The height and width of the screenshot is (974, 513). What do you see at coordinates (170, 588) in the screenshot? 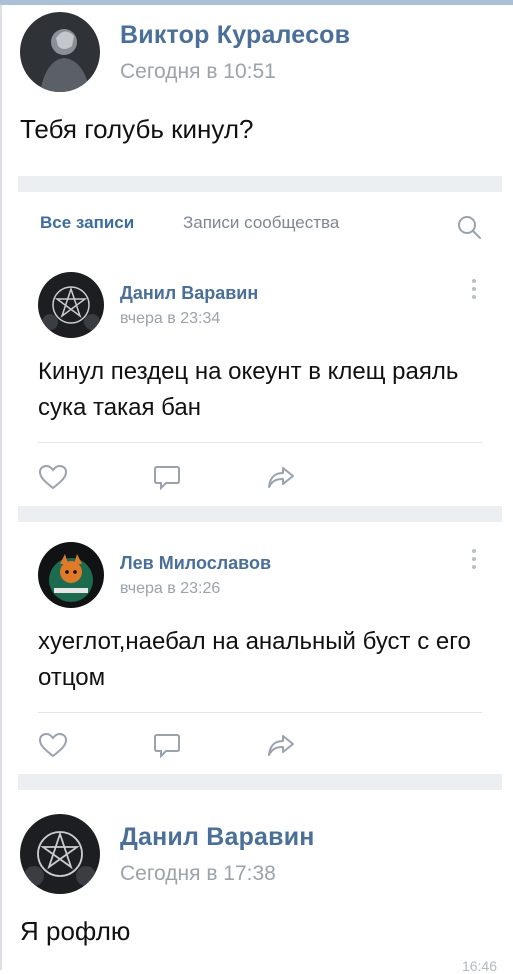
I see `post-time: вчера в 23:26` at bounding box center [170, 588].